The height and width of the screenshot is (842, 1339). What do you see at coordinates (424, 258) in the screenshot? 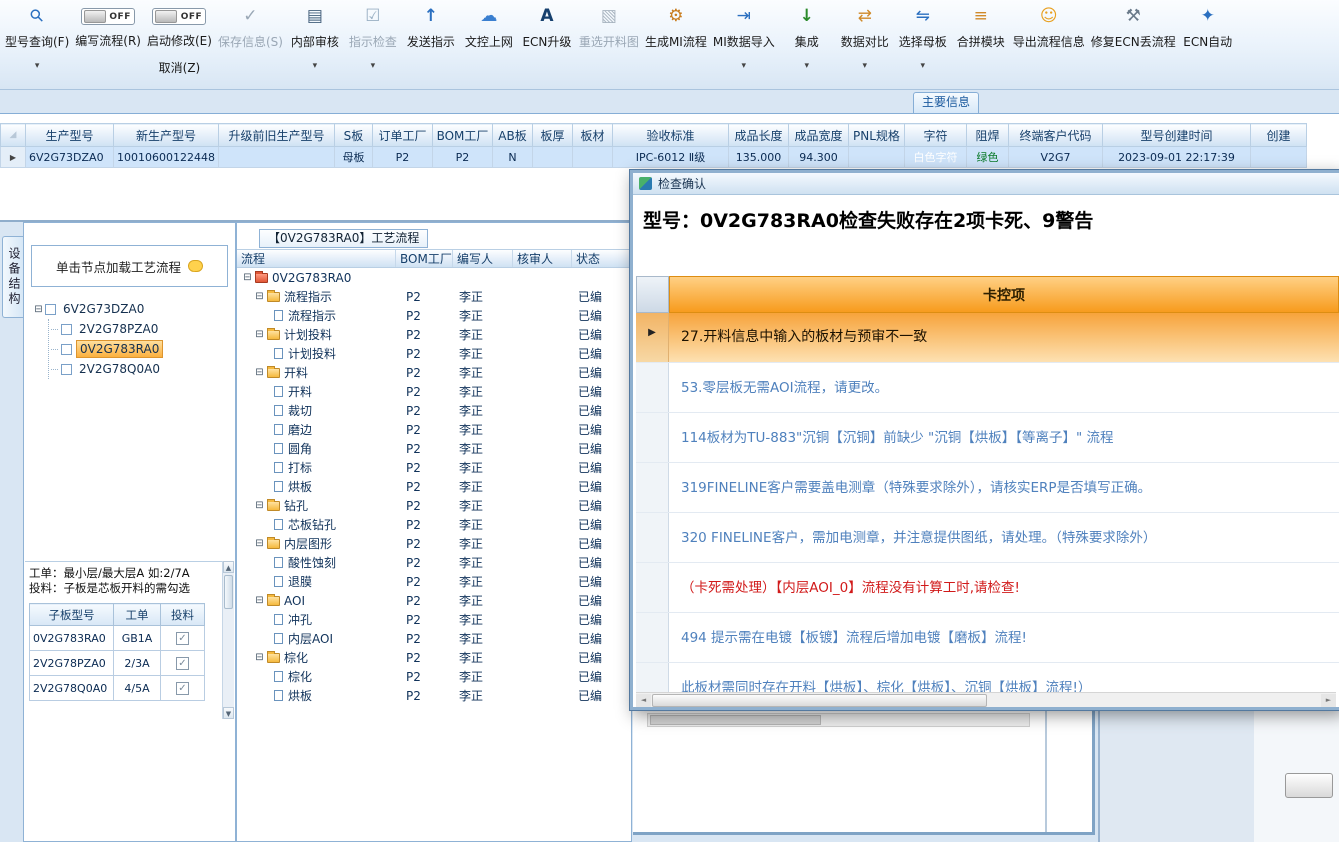
I see `flow-column-header: BOM工厂` at bounding box center [424, 258].